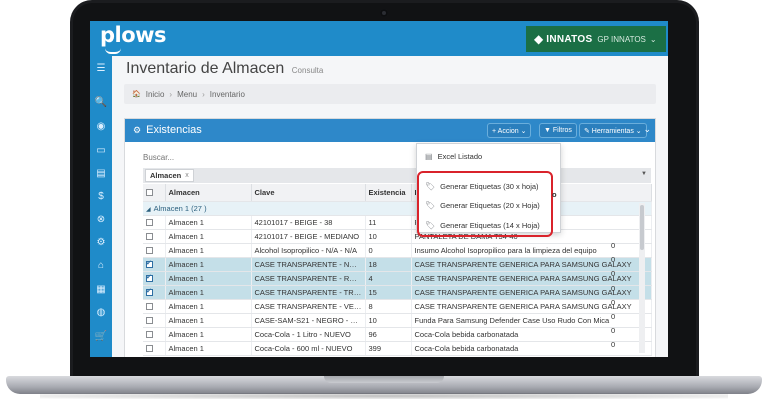 Image resolution: width=768 pixels, height=400 pixels. Describe the element at coordinates (169, 175) in the screenshot. I see `group-chip-almacen: Almacen x` at that location.